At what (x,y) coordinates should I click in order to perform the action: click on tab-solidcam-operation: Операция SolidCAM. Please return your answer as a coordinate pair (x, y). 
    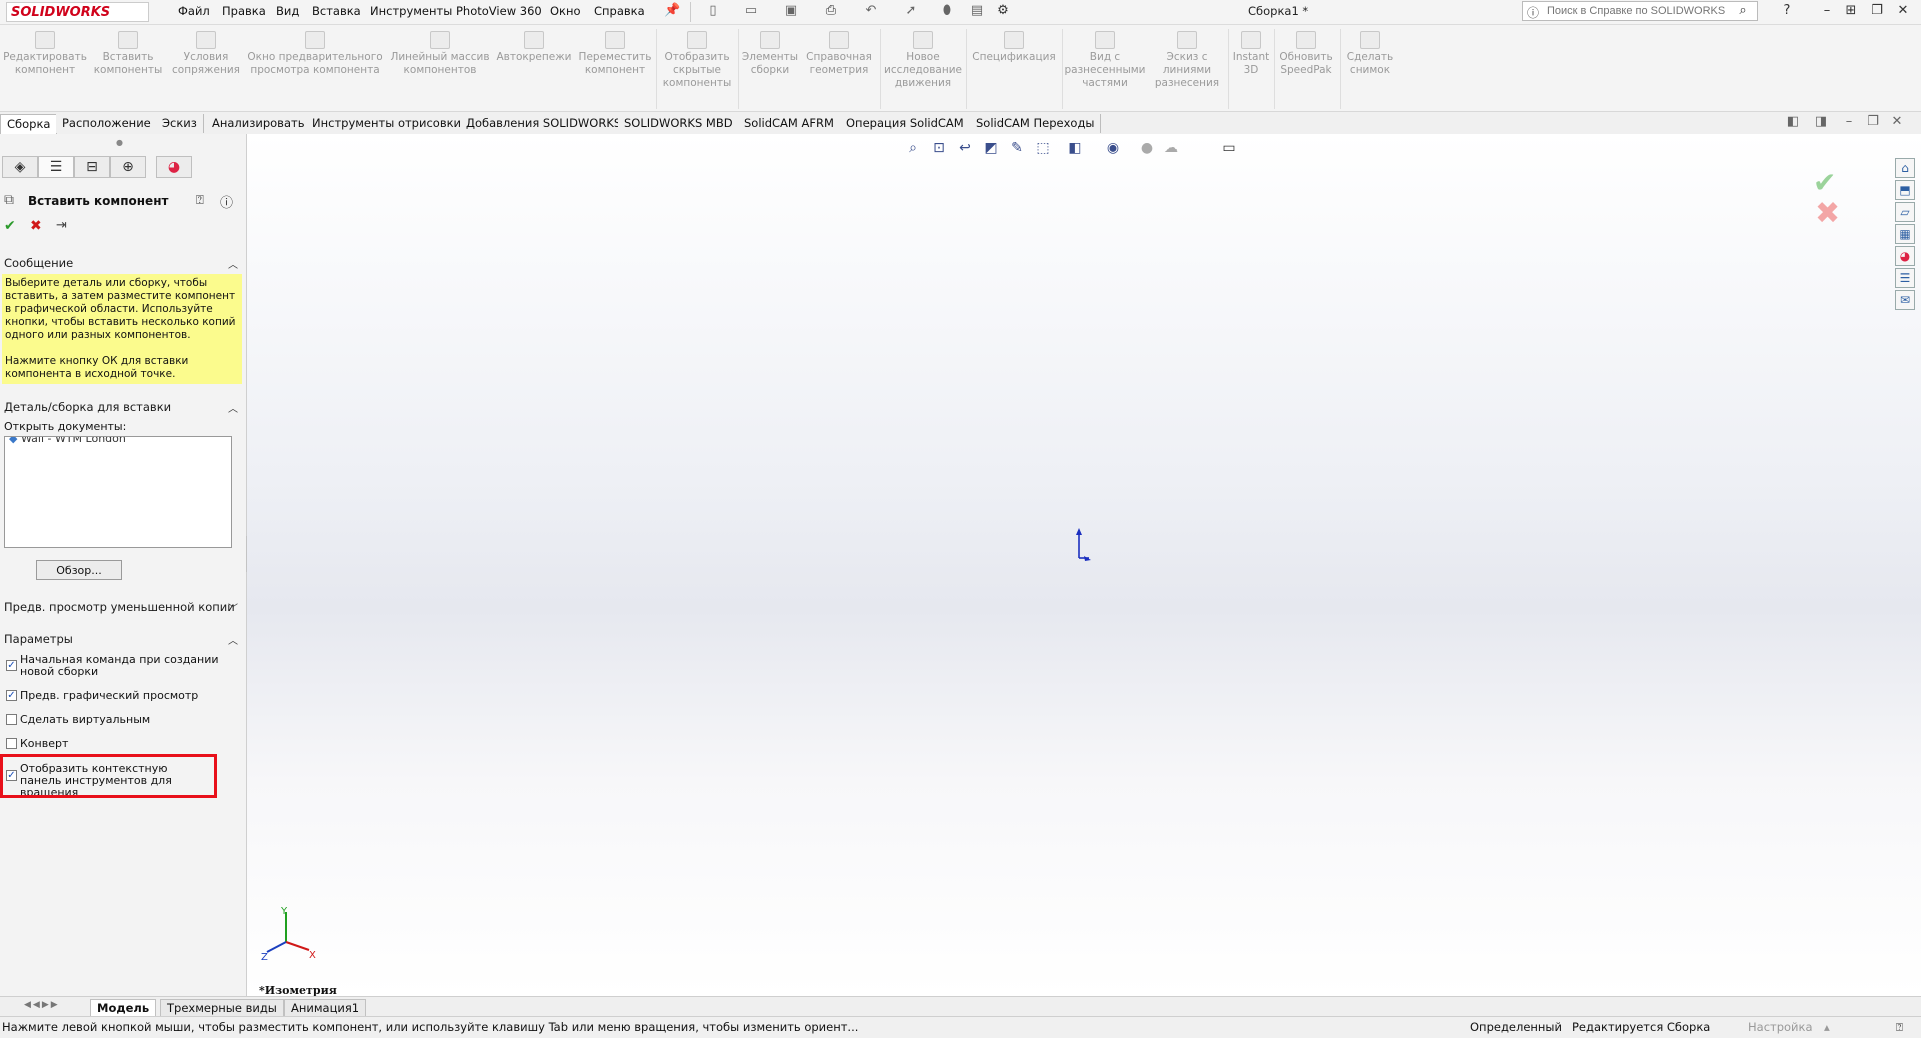
    Looking at the image, I should click on (905, 123).